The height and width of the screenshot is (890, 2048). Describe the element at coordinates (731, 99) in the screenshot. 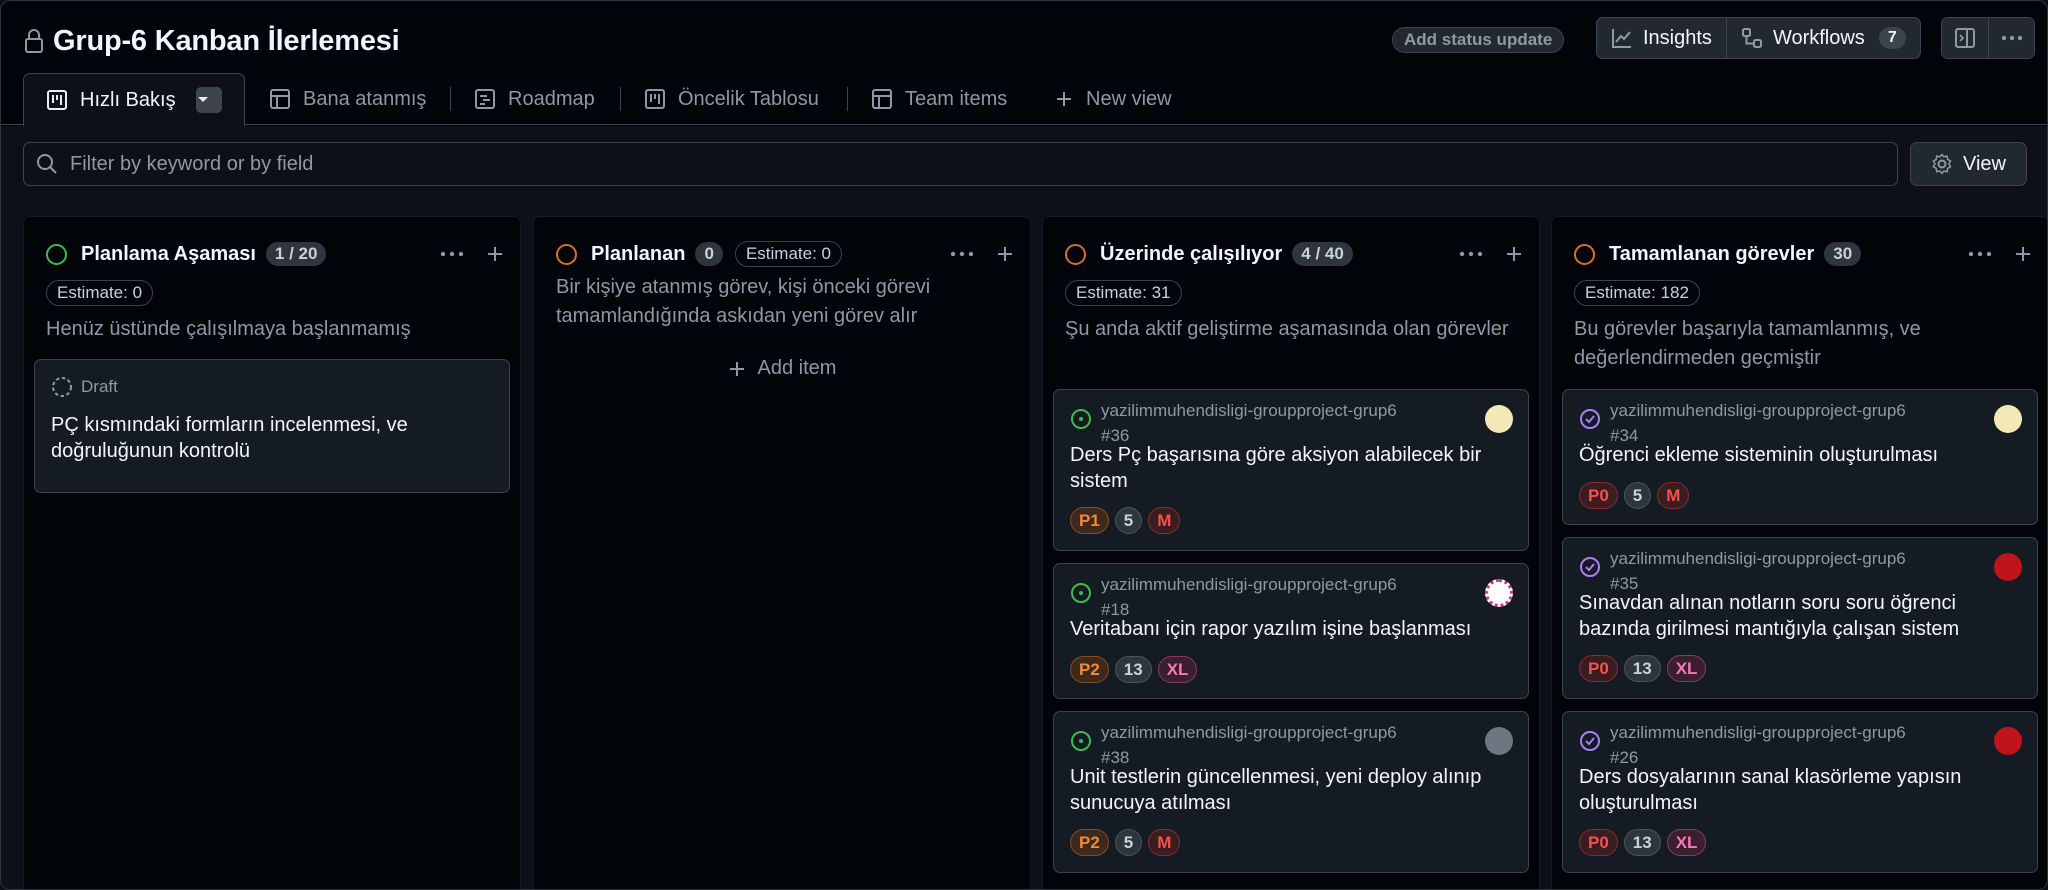

I see `tab-oncelik-tablosu: Öncelik Tablosu` at that location.